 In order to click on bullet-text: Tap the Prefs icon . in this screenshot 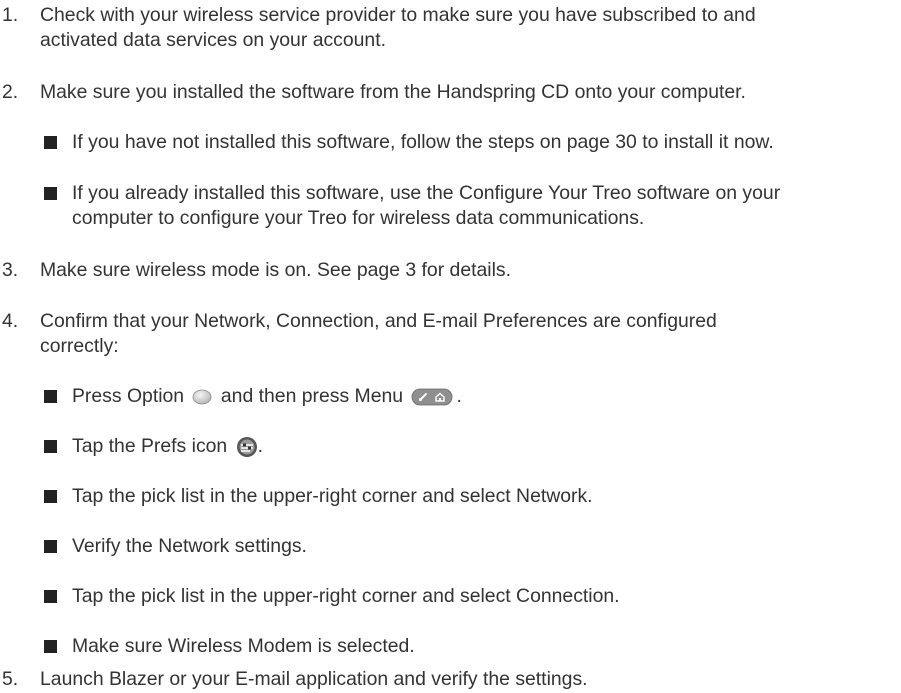, I will do `click(484, 446)`.